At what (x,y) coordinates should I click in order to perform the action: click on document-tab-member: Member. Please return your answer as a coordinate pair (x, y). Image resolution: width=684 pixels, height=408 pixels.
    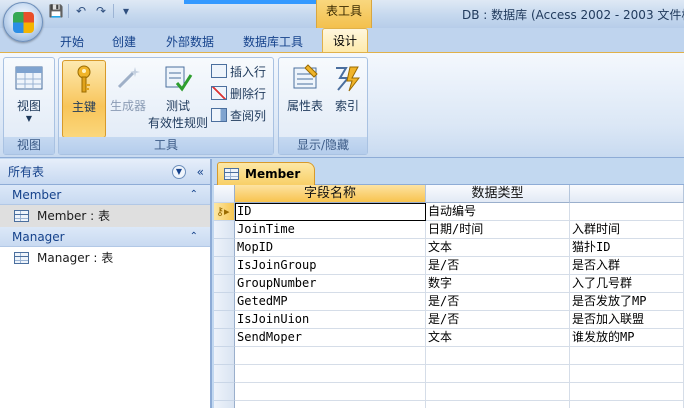
    Looking at the image, I should click on (266, 173).